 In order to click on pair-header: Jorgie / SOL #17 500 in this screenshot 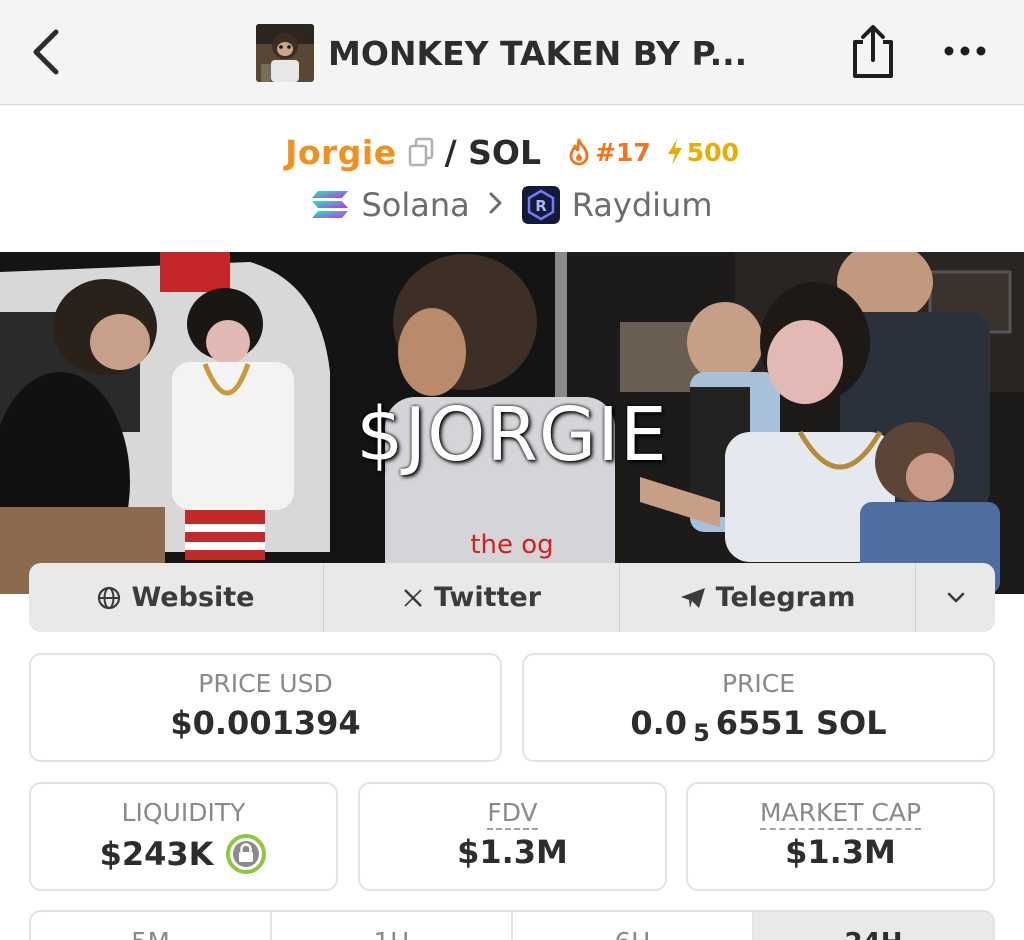, I will do `click(512, 152)`.